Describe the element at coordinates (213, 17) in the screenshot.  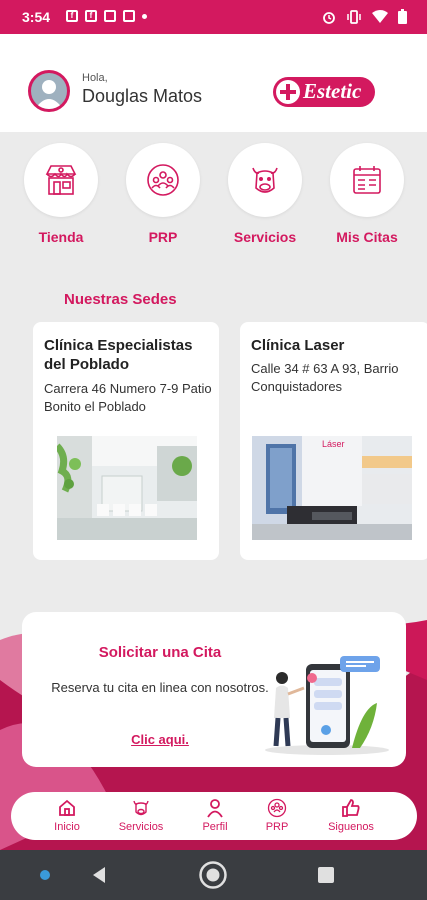
I see `status-bar: 3:54 f f` at that location.